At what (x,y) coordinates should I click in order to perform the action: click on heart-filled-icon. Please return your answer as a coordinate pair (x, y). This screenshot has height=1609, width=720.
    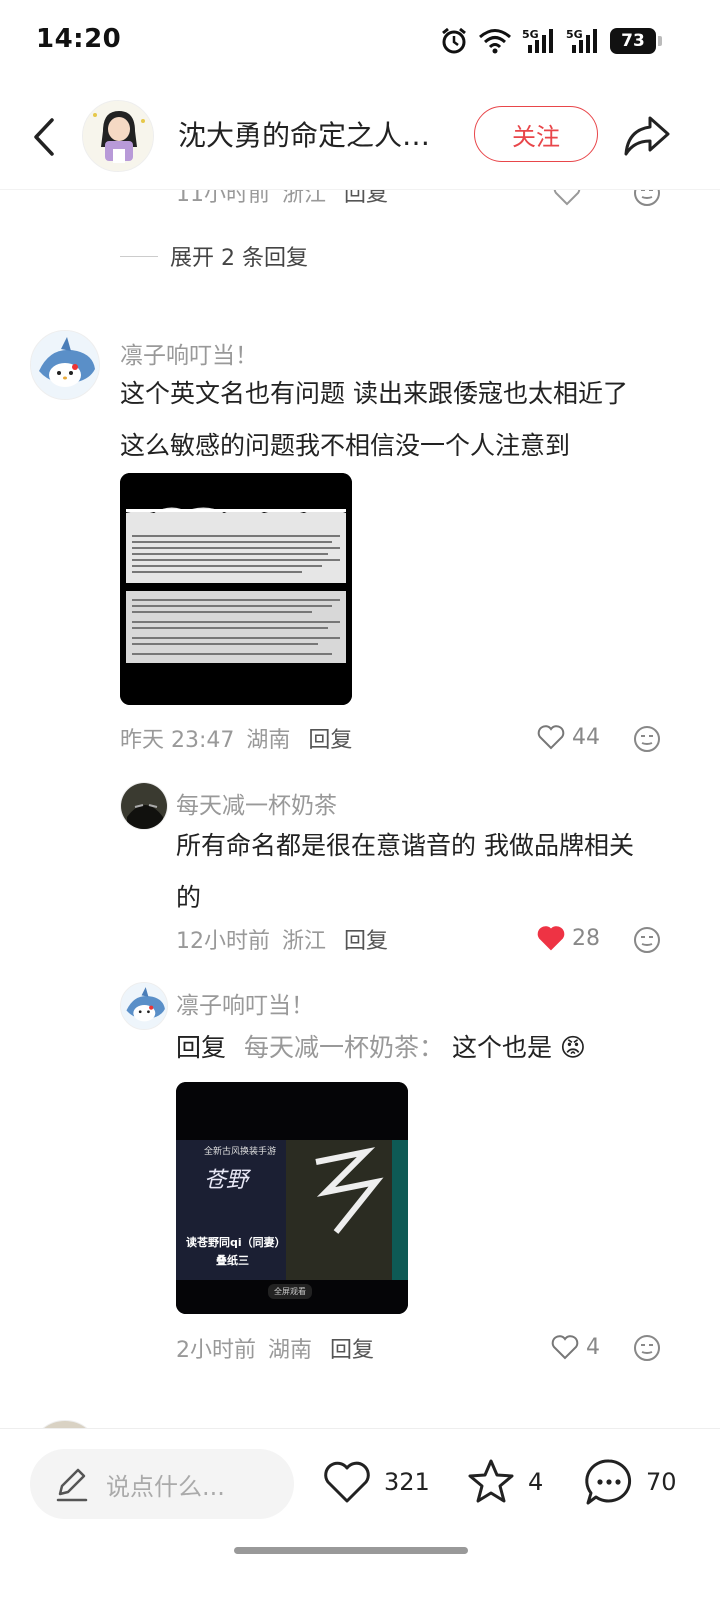
    Looking at the image, I should click on (551, 938).